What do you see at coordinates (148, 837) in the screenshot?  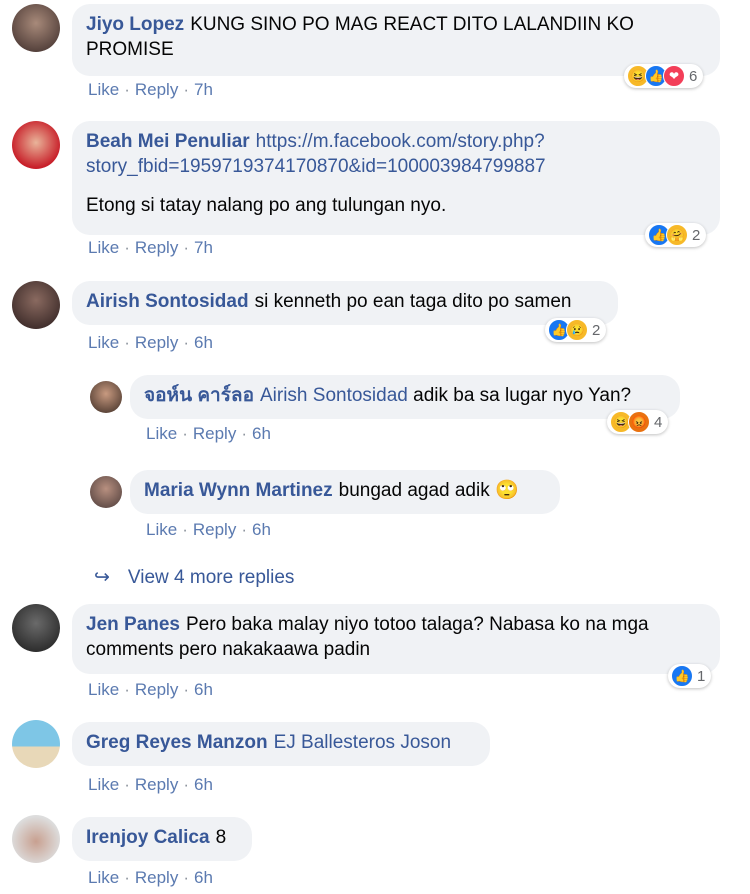 I see `comment-author: Irenjoy Calica` at bounding box center [148, 837].